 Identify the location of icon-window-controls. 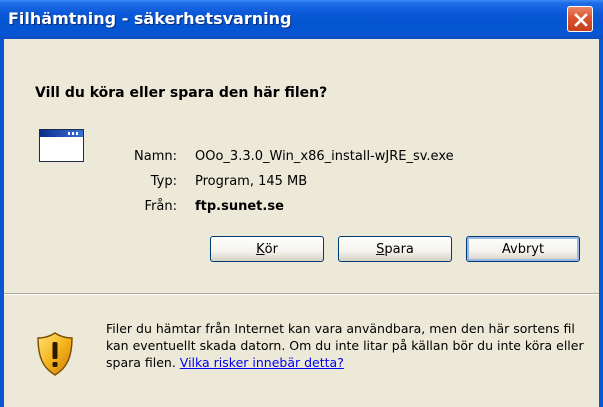
(74, 133).